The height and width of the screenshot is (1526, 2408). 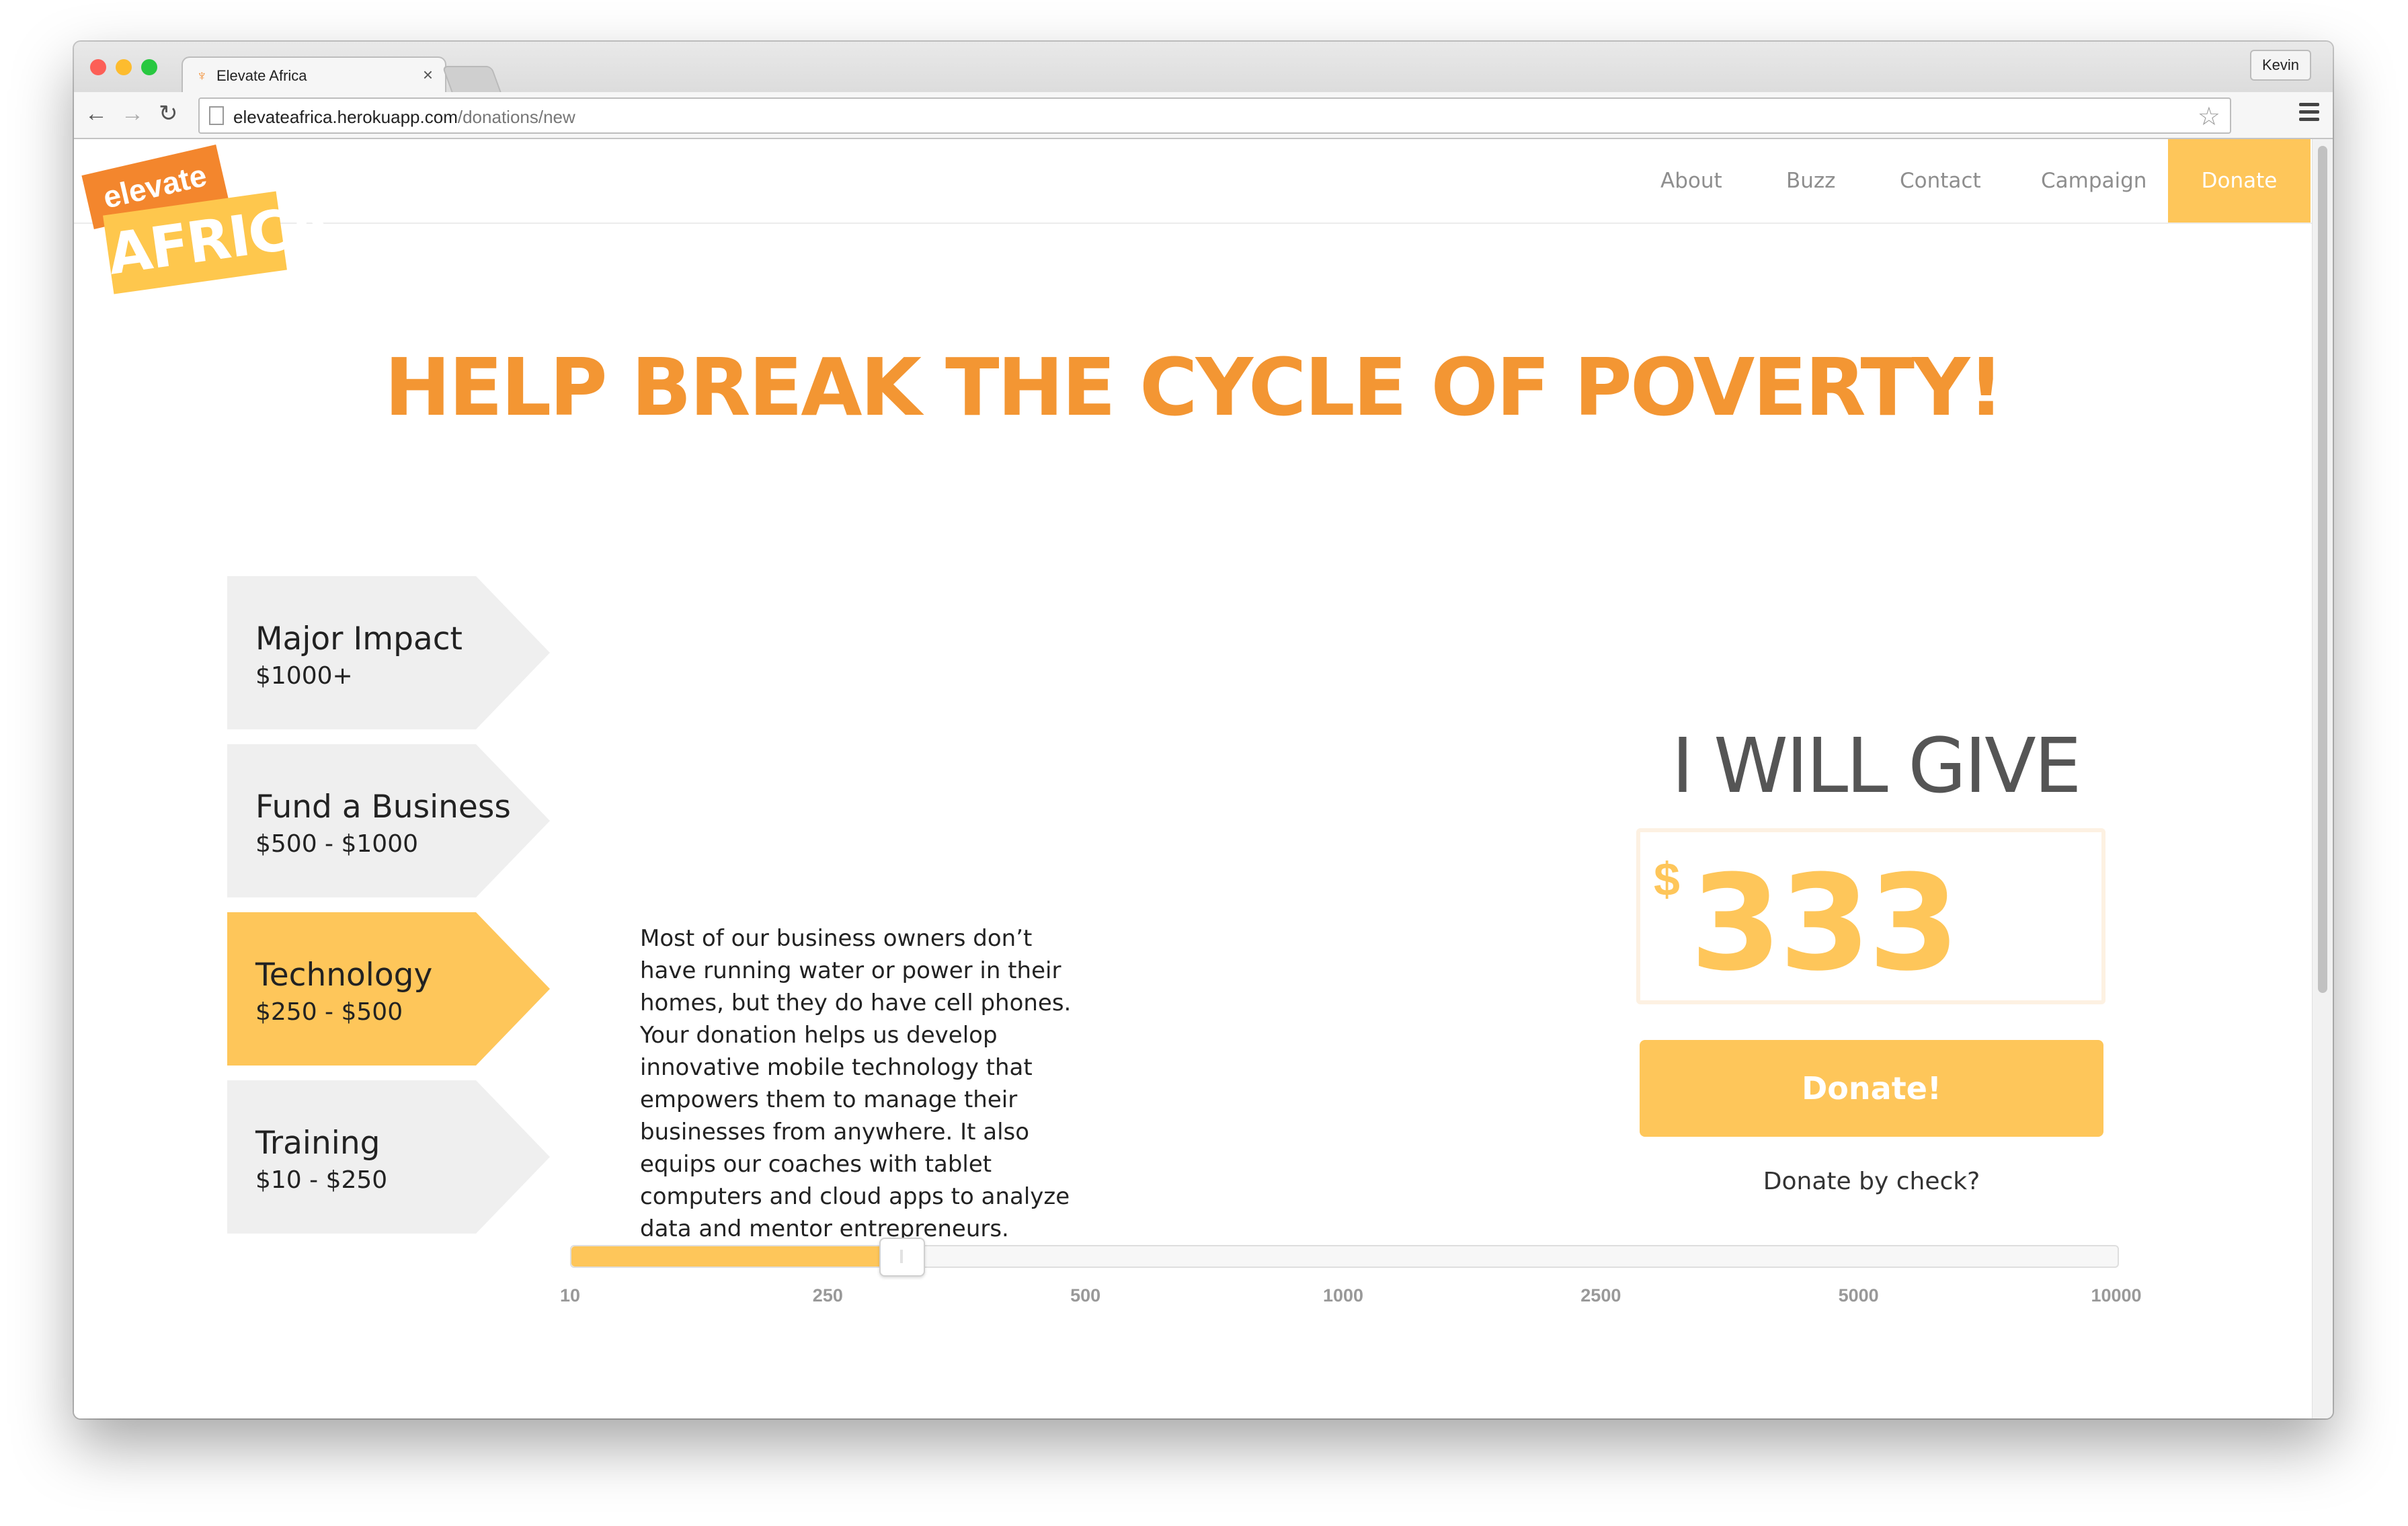 I want to click on profile-button: Kevin, so click(x=2280, y=65).